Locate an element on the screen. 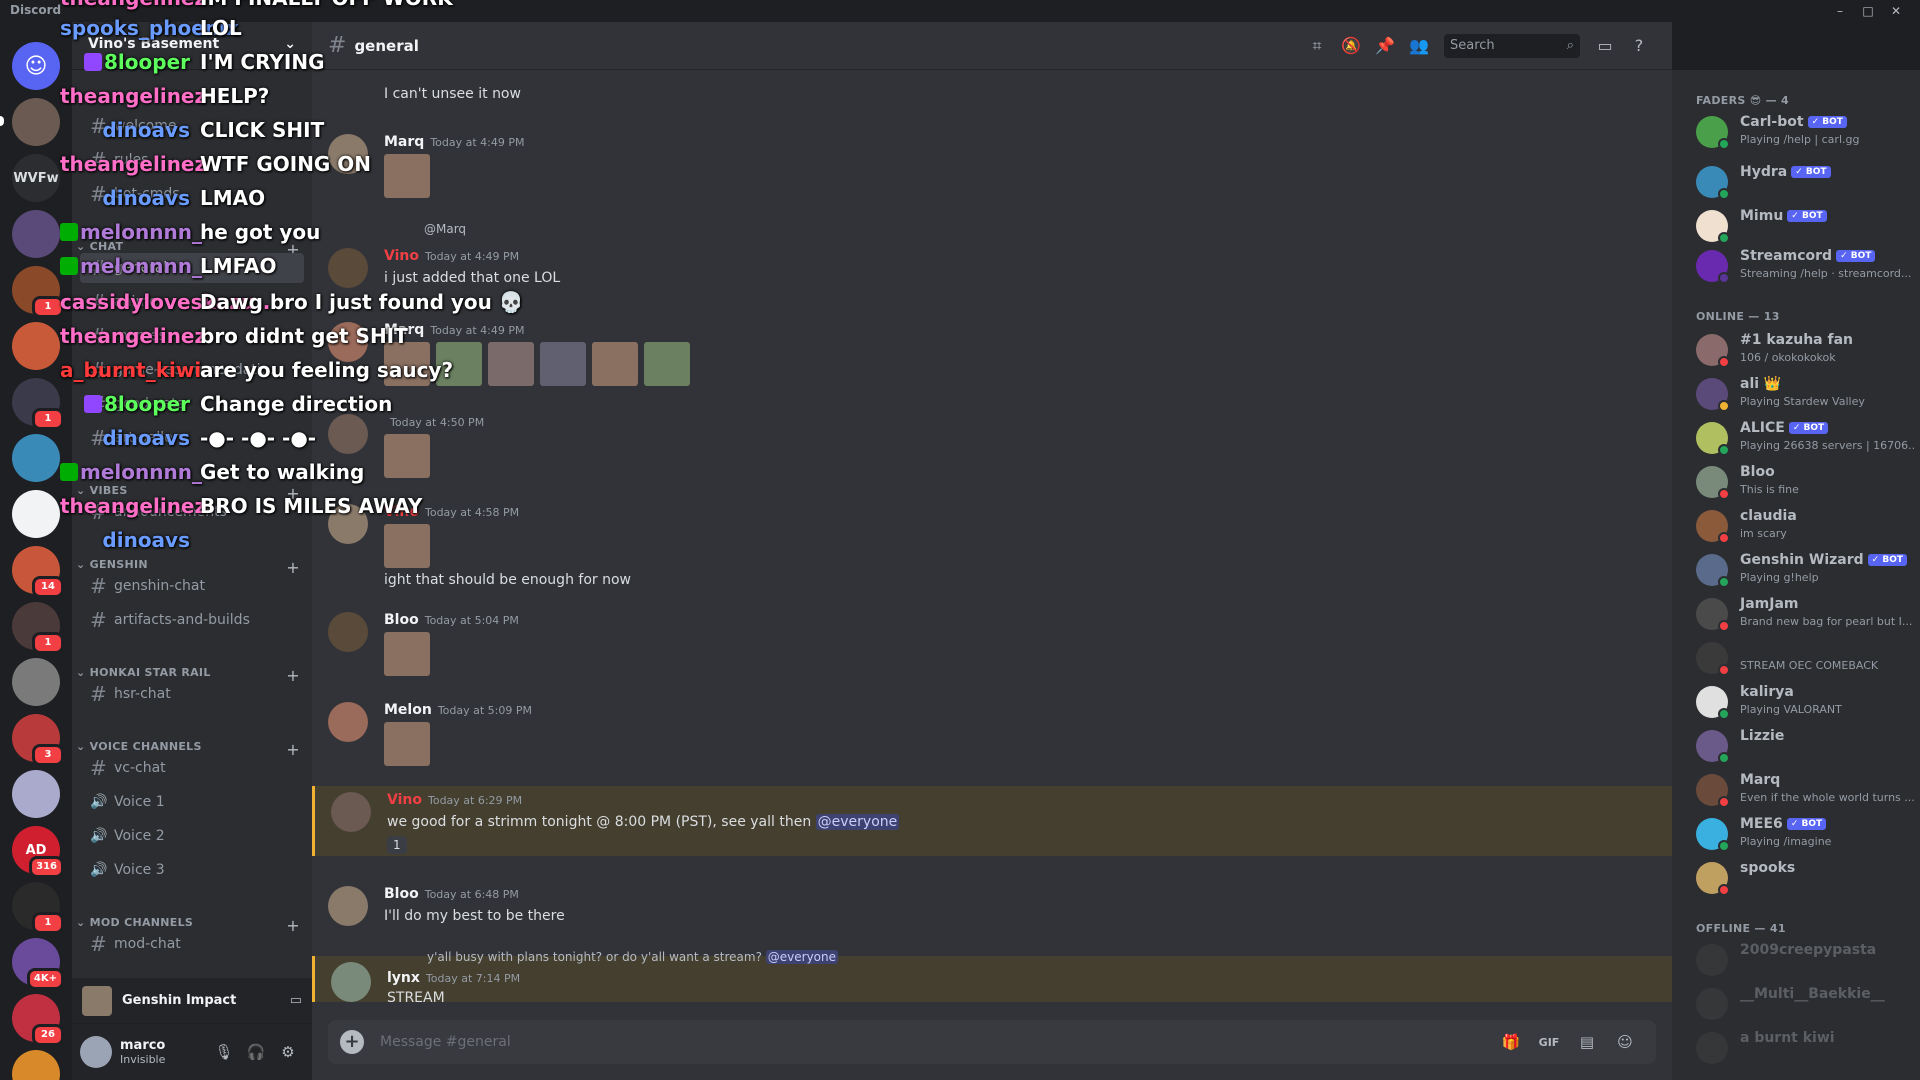 Image resolution: width=1920 pixels, height=1080 pixels. member-item: STREAM OEC COMEBACK is located at coordinates (1806, 659).